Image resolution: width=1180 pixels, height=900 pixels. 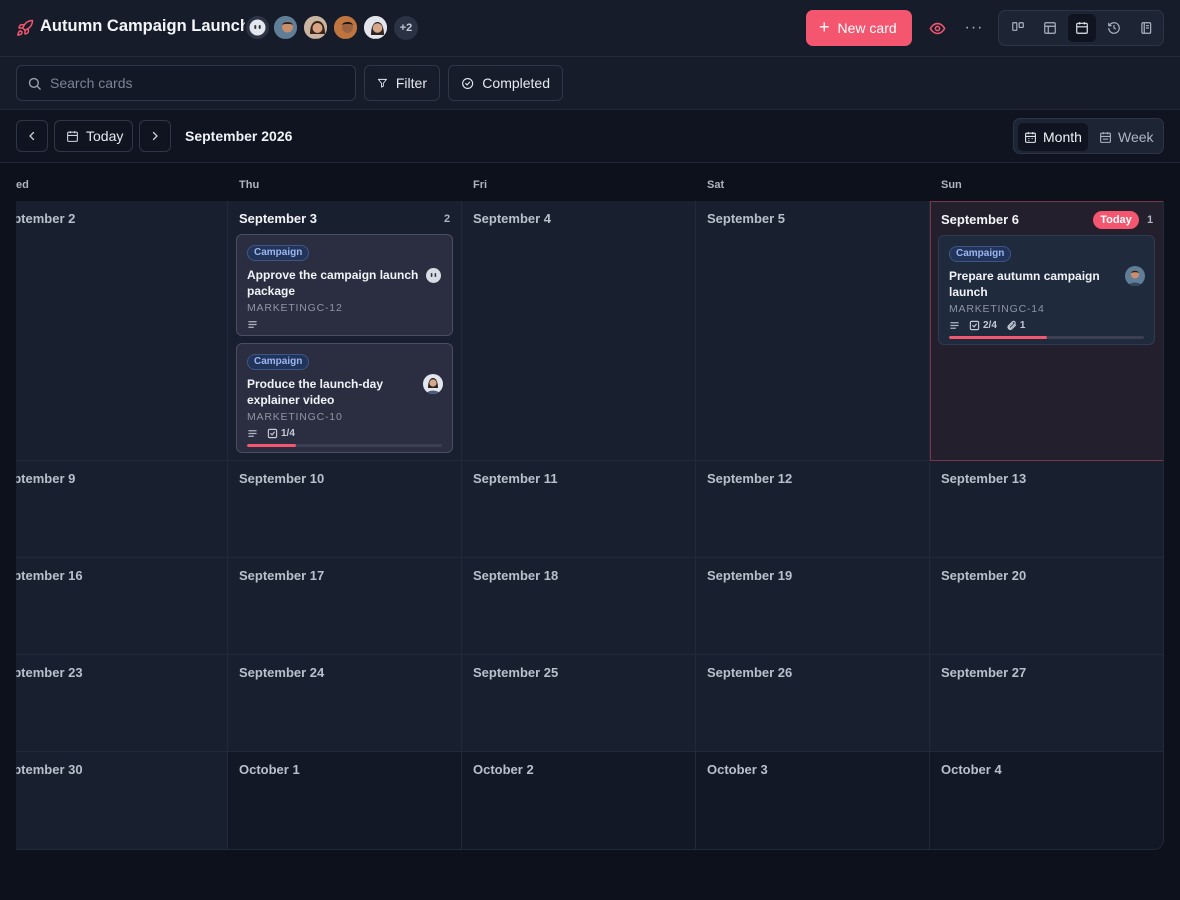 I want to click on card-title: Approve the campaign launch package, so click(x=333, y=283).